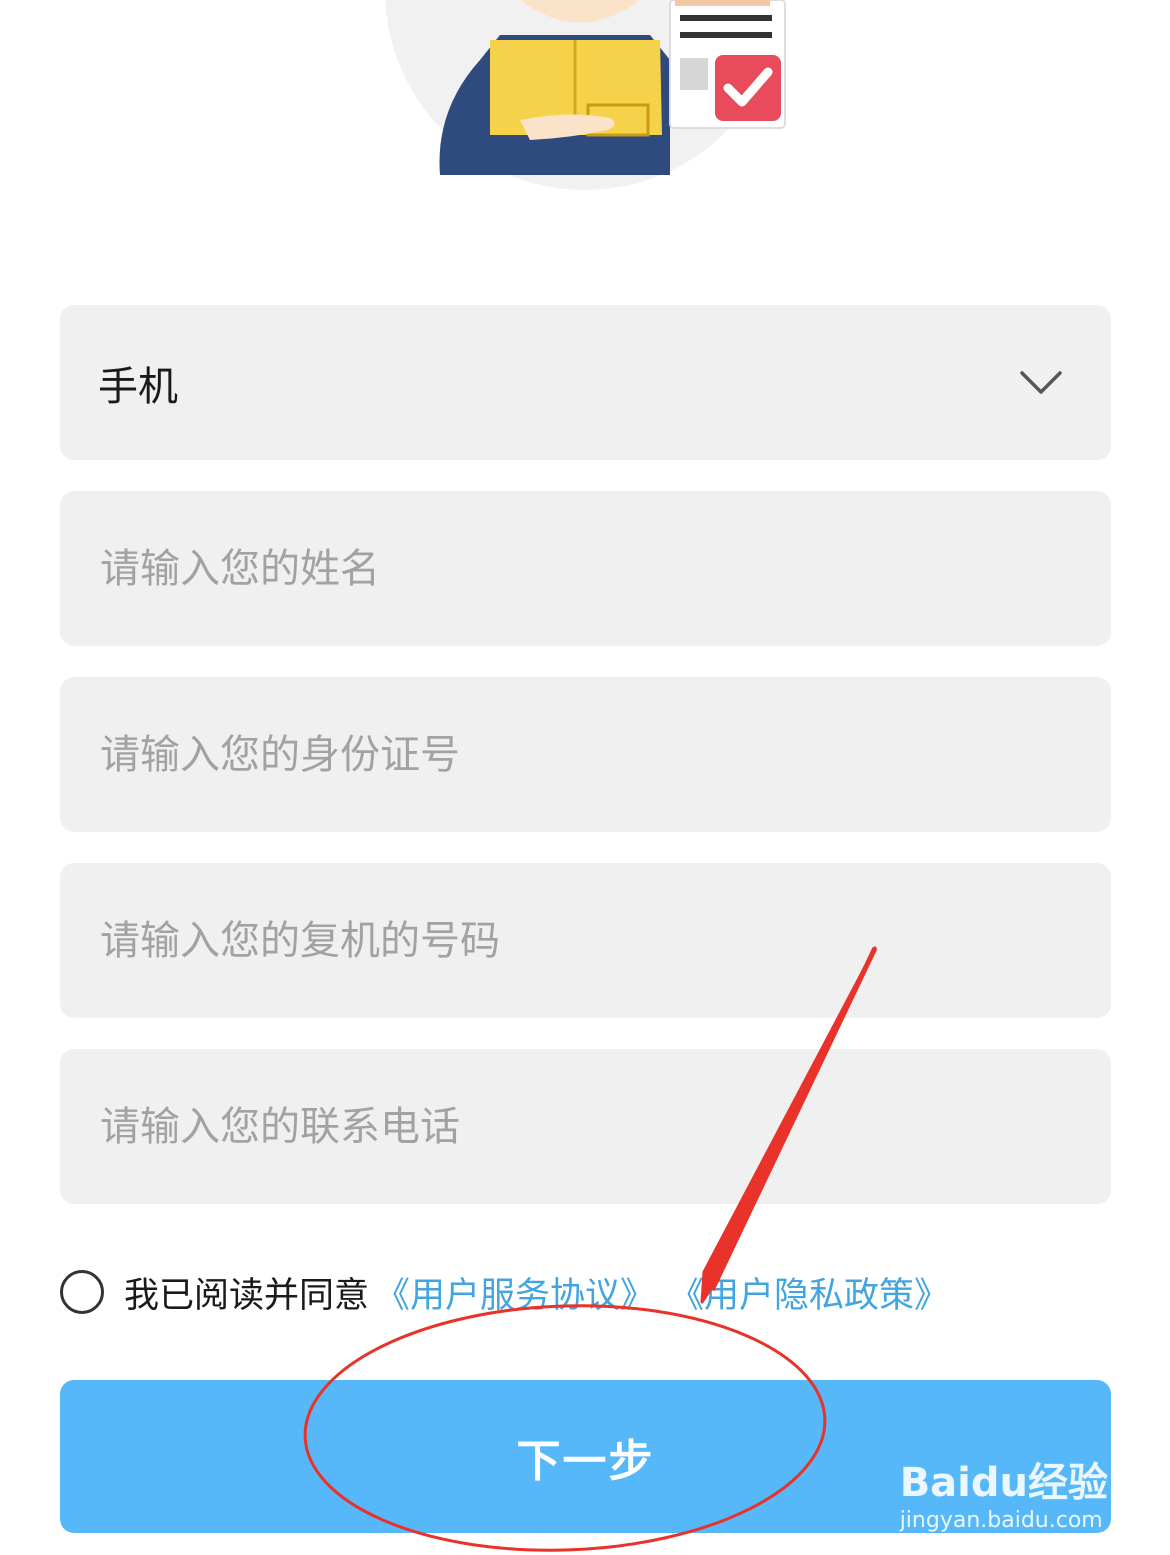  What do you see at coordinates (809, 1292) in the screenshot?
I see `privacy-policy-link: 《用户隐私政策》` at bounding box center [809, 1292].